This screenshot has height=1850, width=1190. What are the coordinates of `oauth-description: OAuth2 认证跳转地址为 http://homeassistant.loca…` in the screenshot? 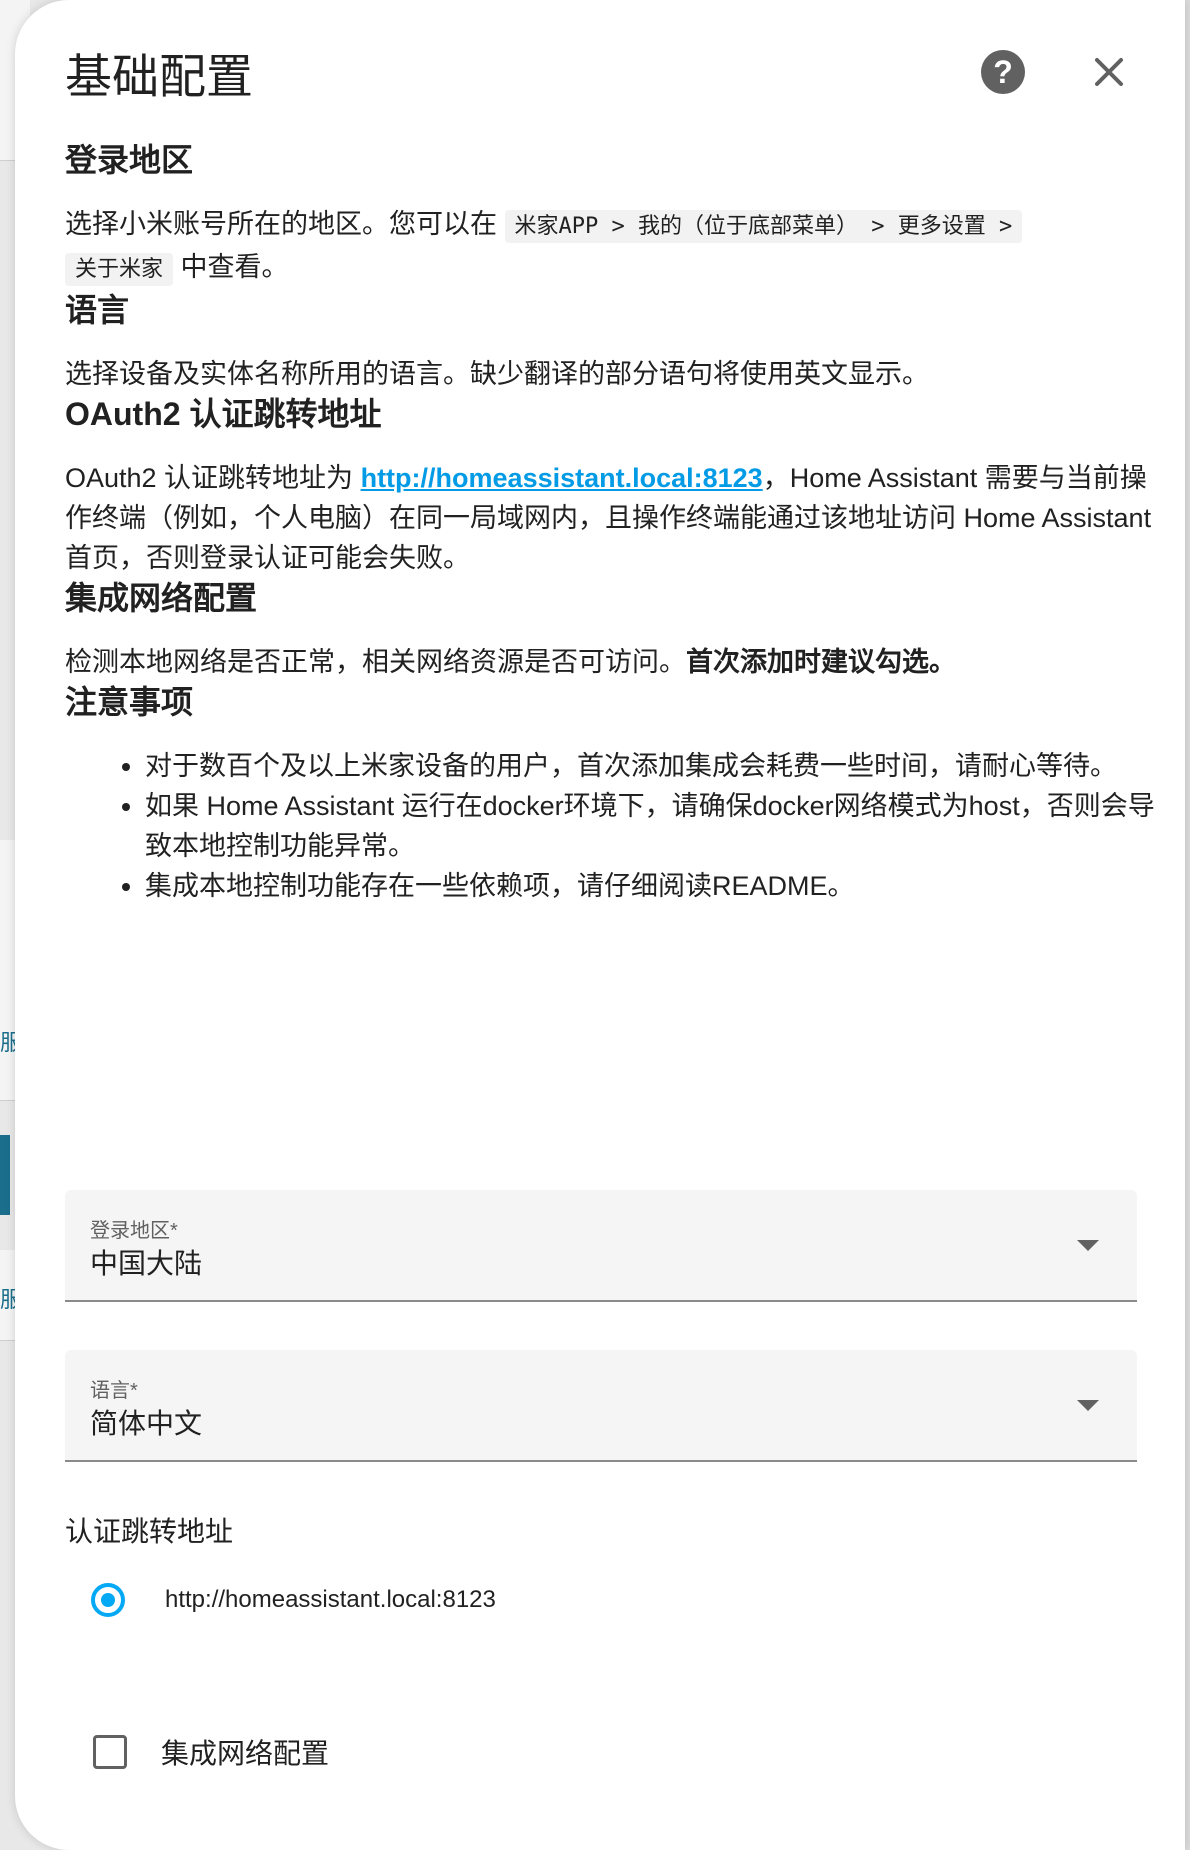 It's located at (610, 518).